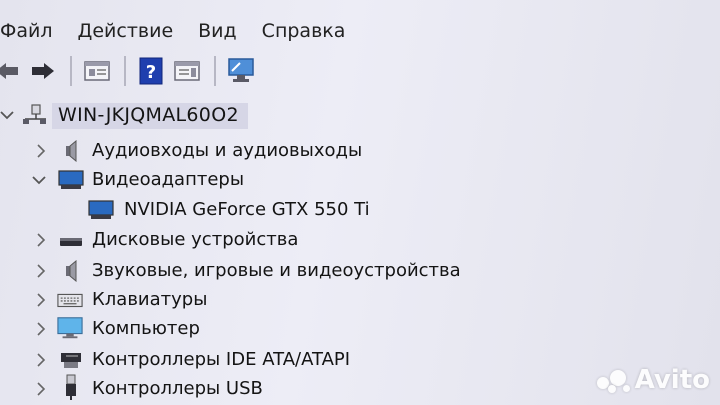  What do you see at coordinates (146, 328) in the screenshot?
I see `tree-item-label: Компьютер` at bounding box center [146, 328].